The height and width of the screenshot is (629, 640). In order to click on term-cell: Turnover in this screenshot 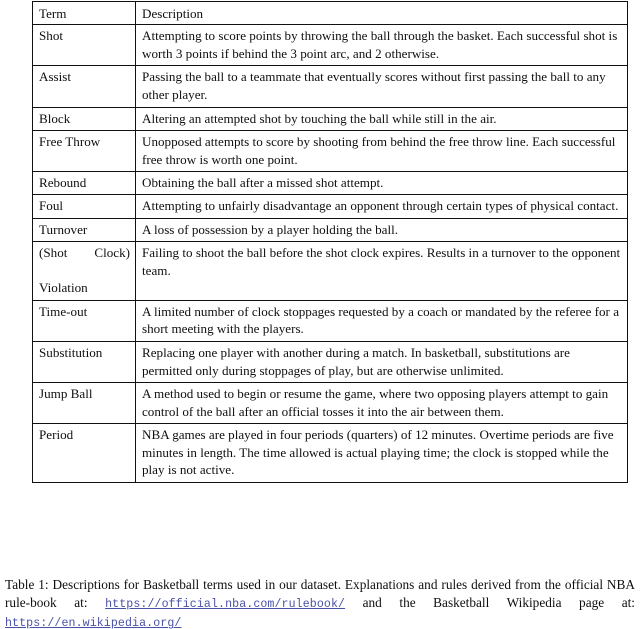, I will do `click(84, 229)`.